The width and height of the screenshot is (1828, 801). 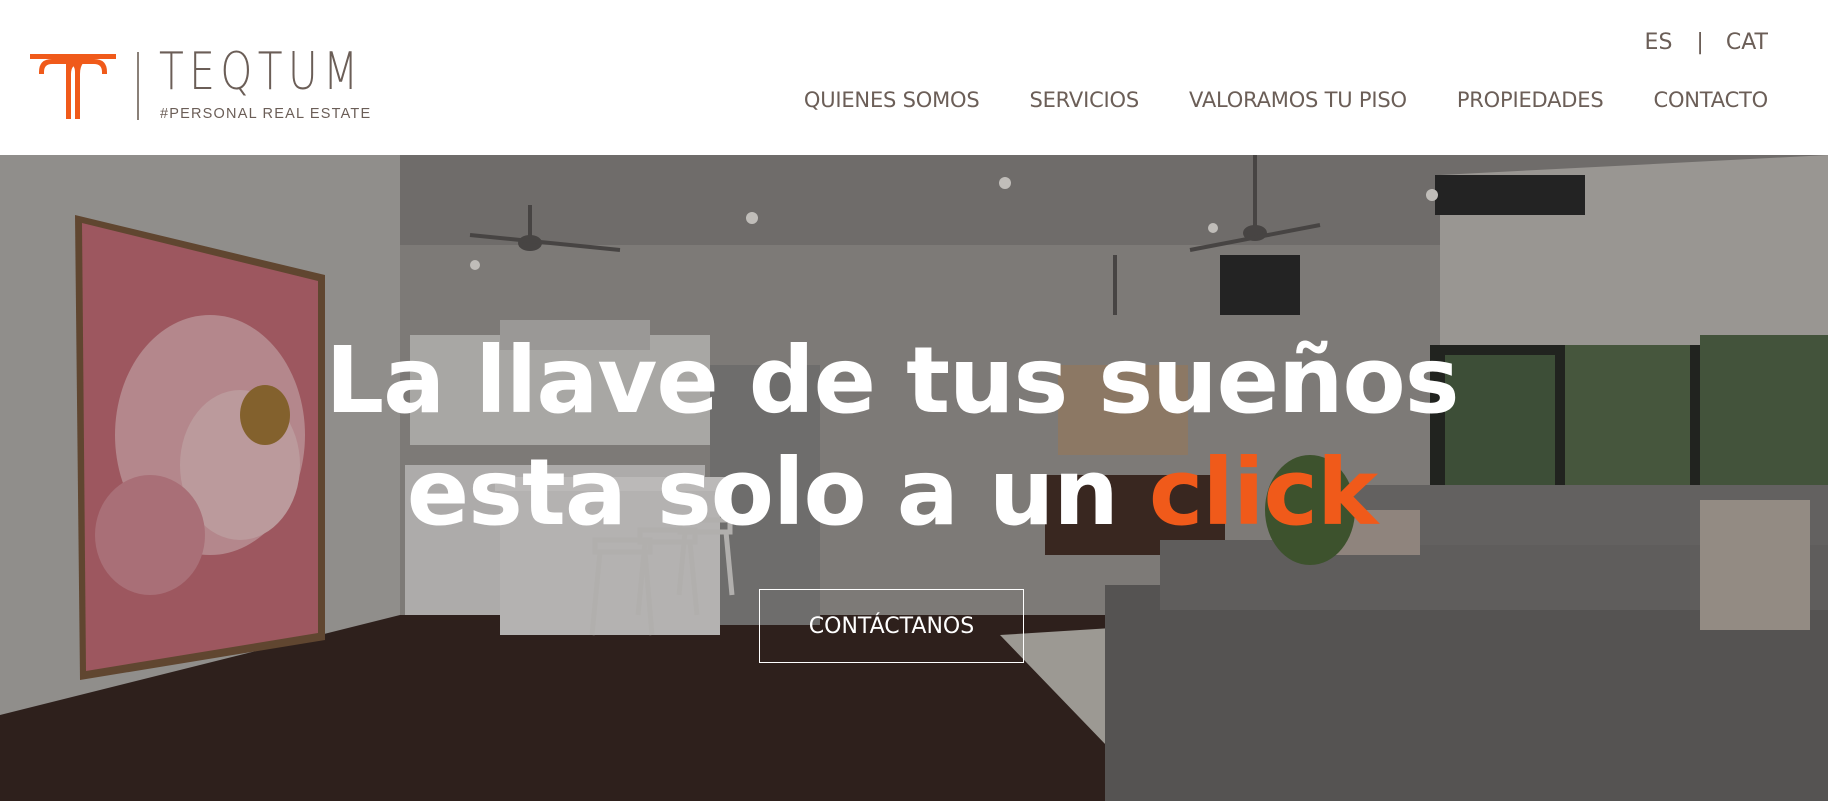 I want to click on hero-headline-accent: click, so click(x=1263, y=492).